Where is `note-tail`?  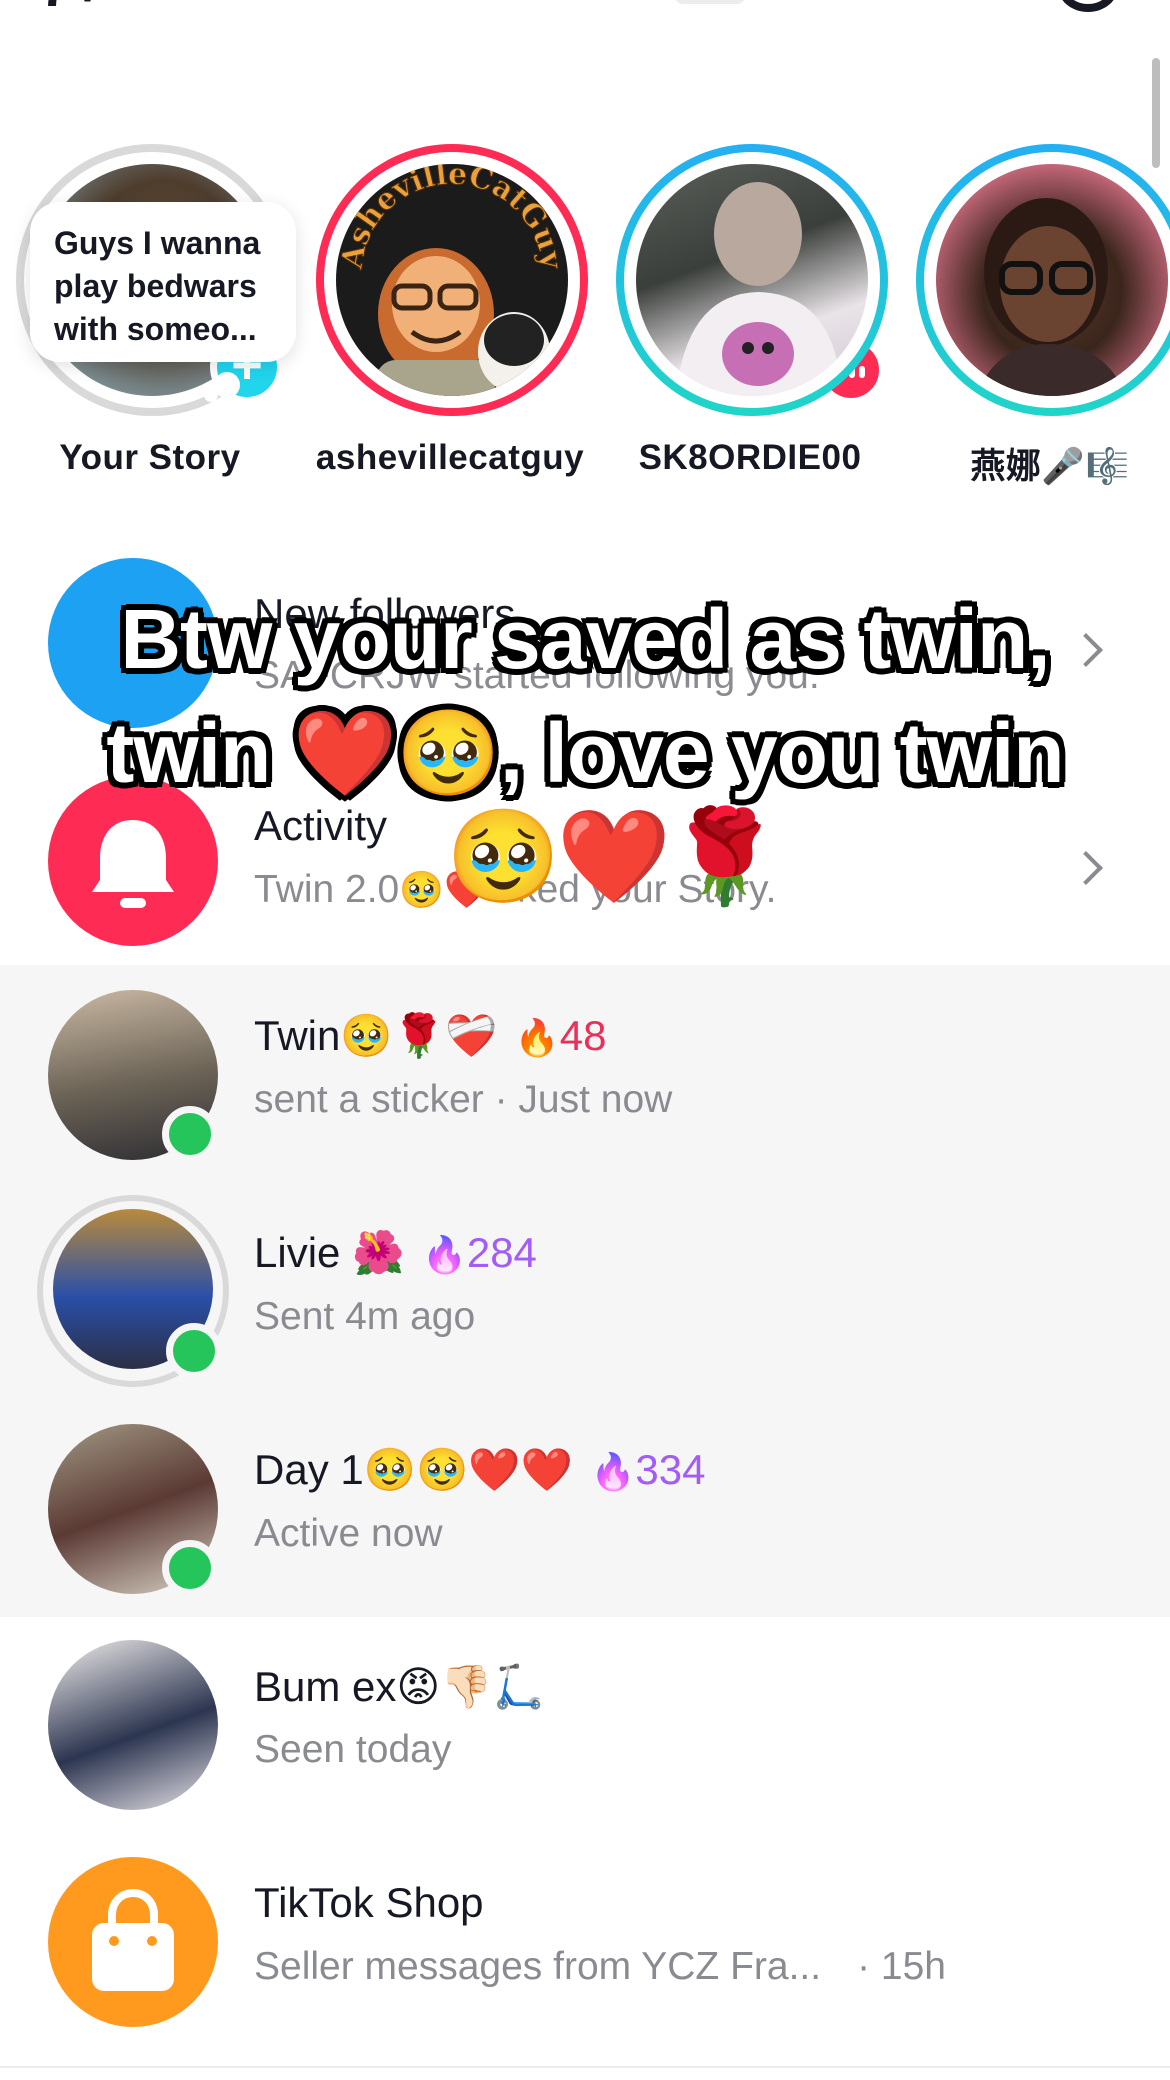
note-tail is located at coordinates (211, 395).